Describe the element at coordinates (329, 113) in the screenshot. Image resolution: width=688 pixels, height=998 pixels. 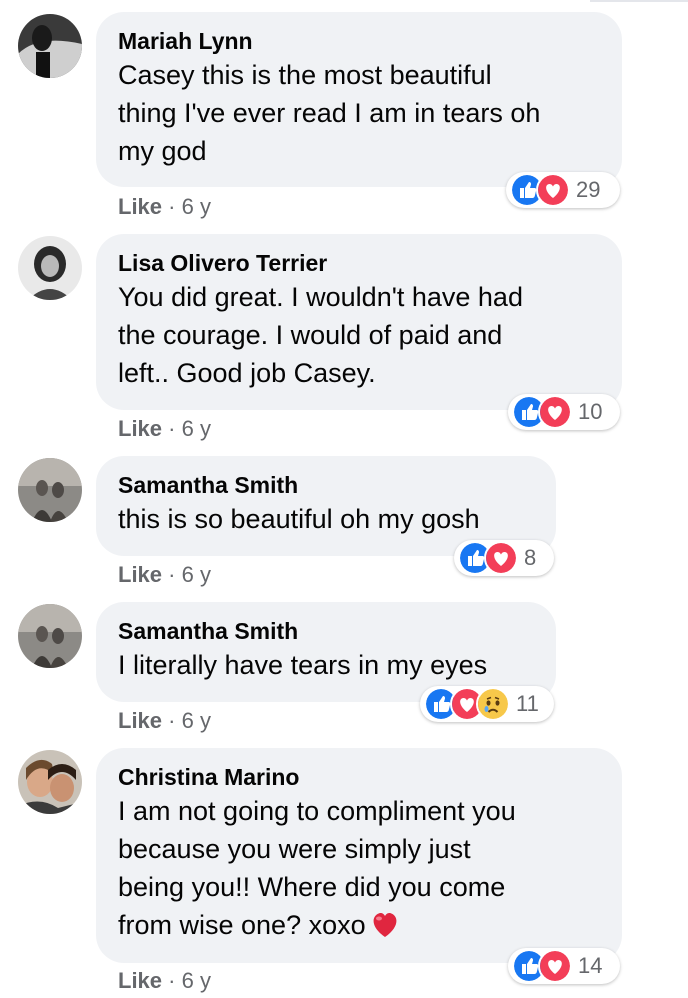
I see `comment-line: thing I've ever read I am in tears oh` at that location.